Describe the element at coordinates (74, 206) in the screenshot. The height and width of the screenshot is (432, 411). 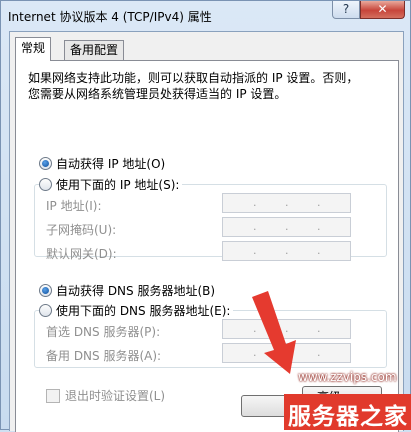
I see `ip-address-label: IP 地址(I):` at that location.